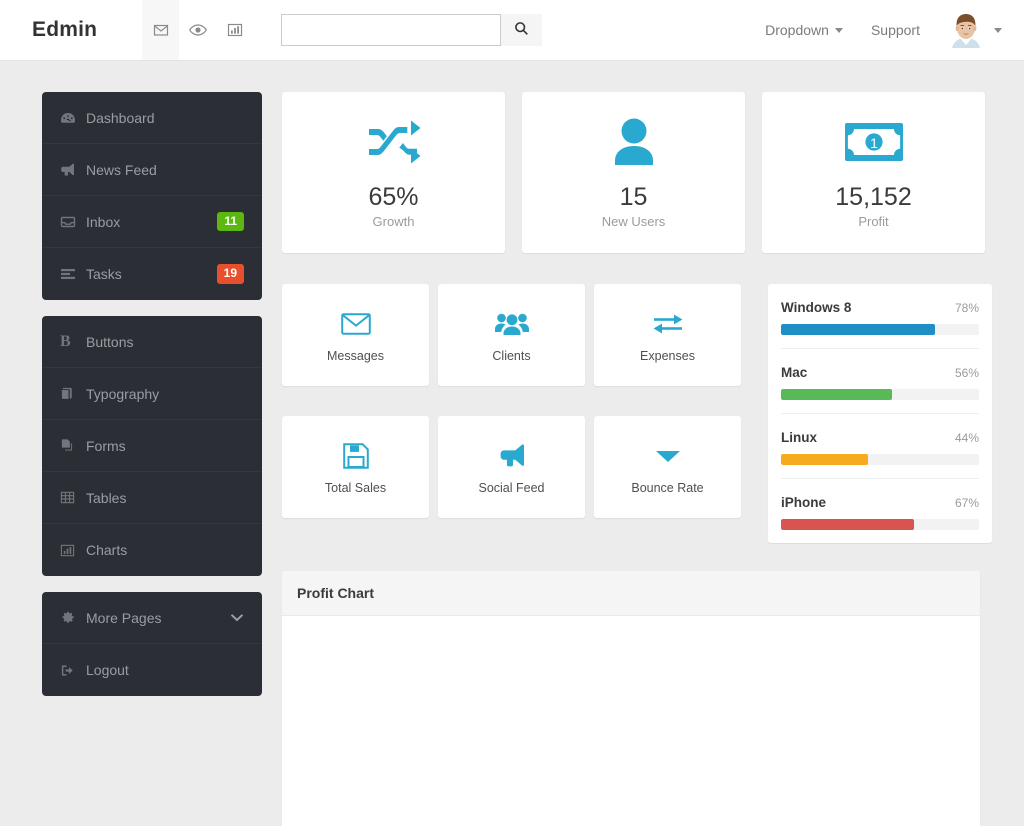  What do you see at coordinates (880, 511) in the screenshot?
I see `progress-item: iPhone 67%` at bounding box center [880, 511].